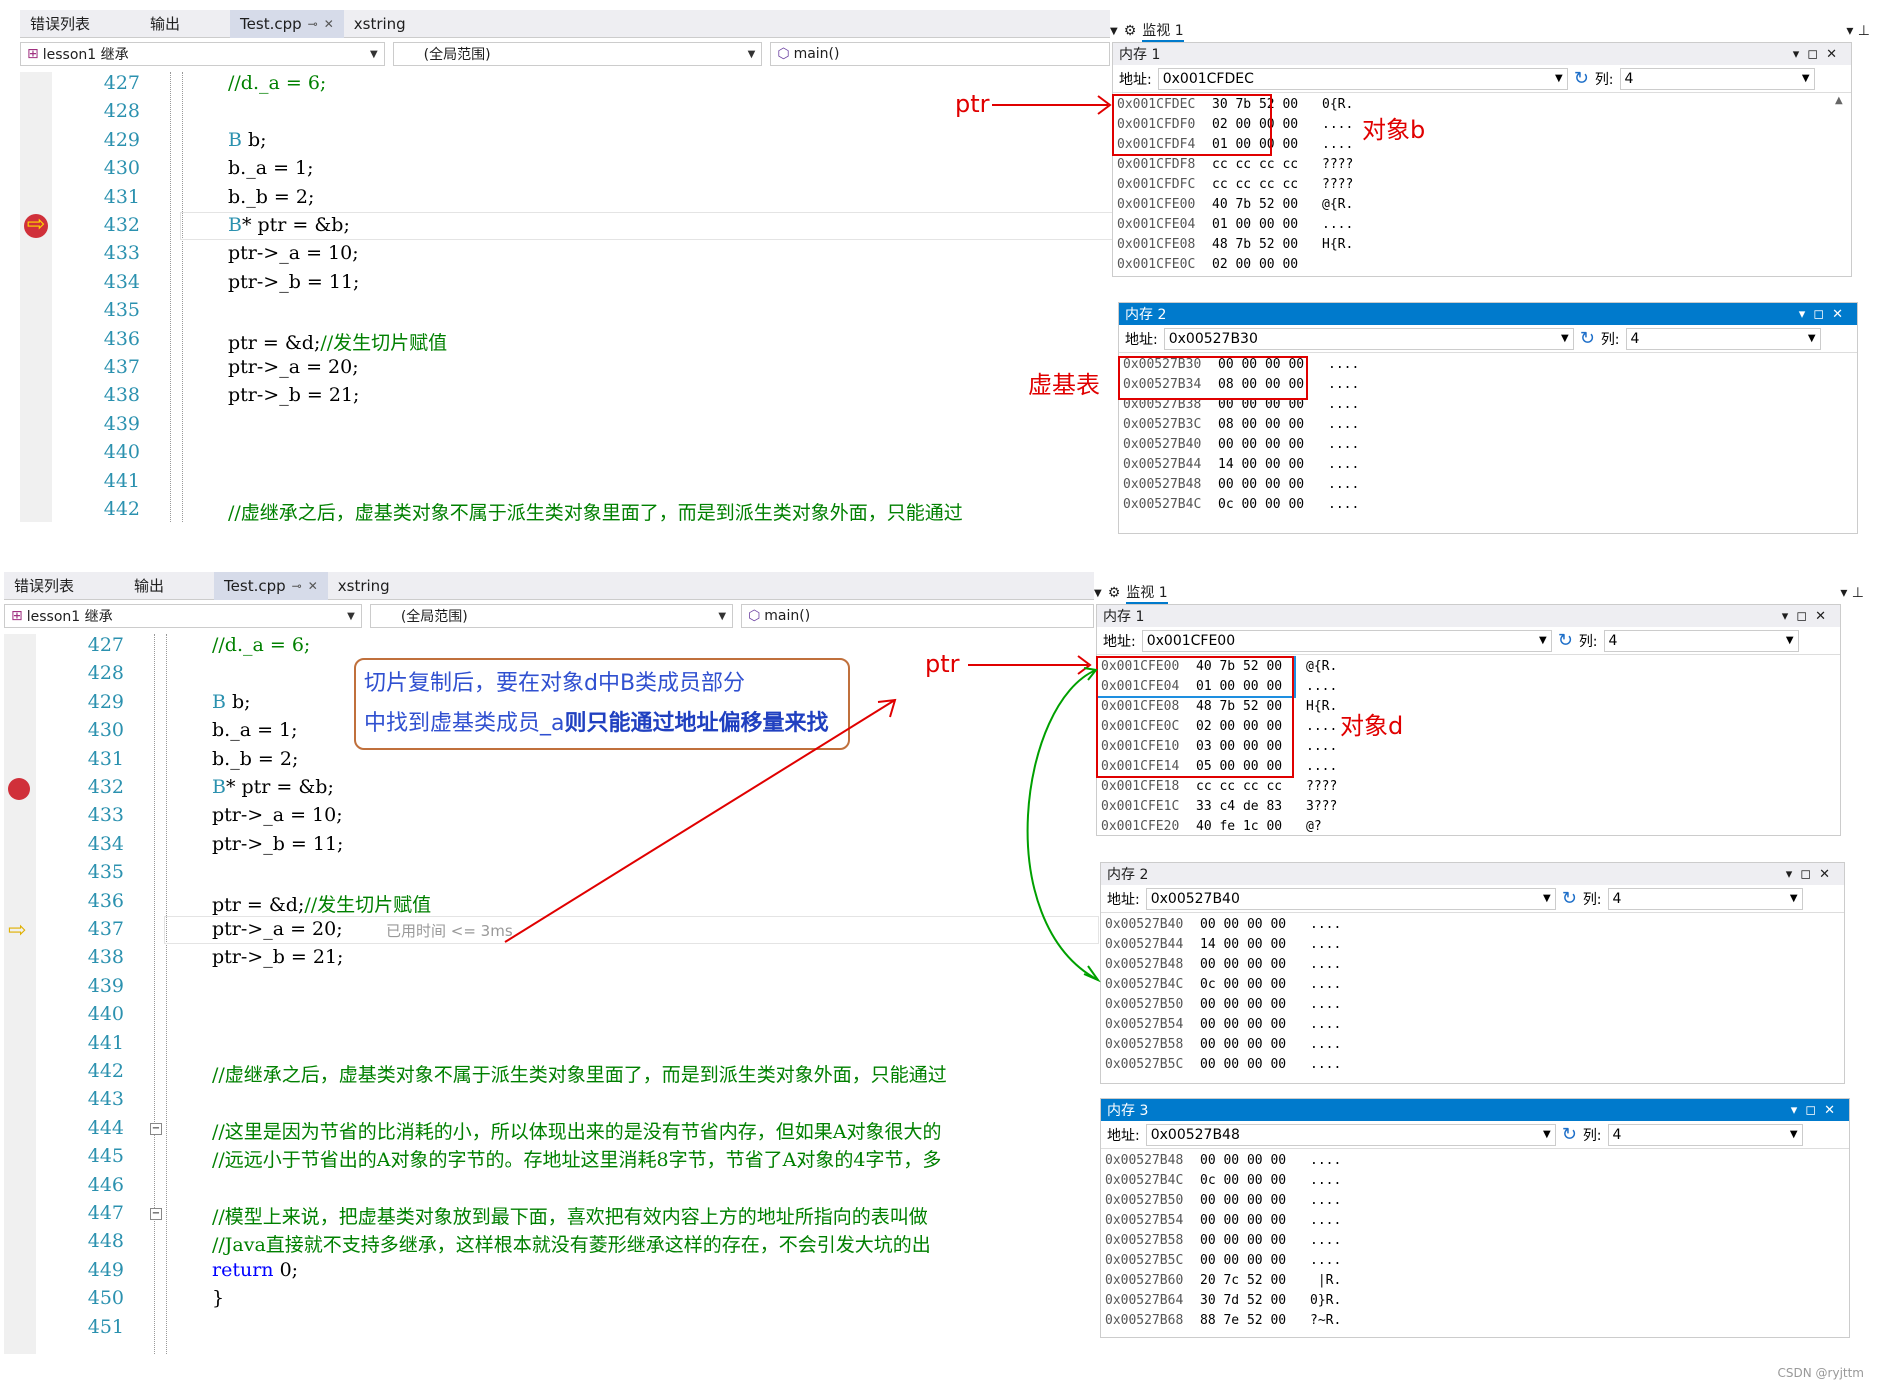 Image resolution: width=1884 pixels, height=1388 pixels. Describe the element at coordinates (1350, 898) in the screenshot. I see `address-input: 0x00527B40 ▼` at that location.